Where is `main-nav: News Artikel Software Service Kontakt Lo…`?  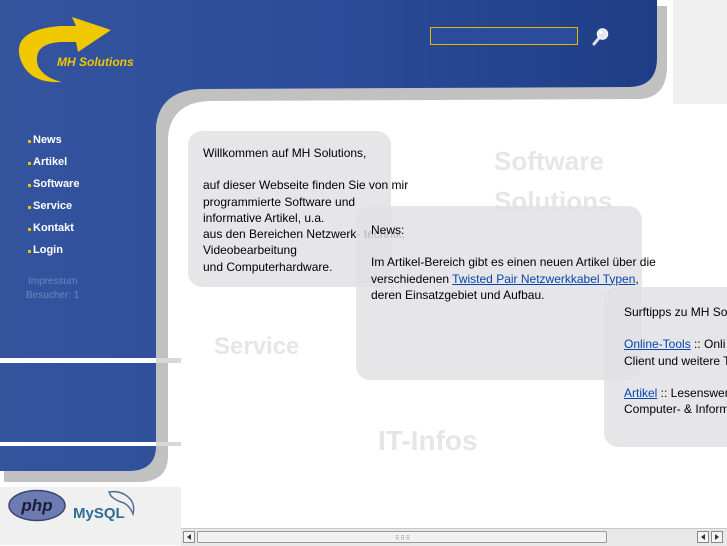 main-nav: News Artikel Software Service Kontakt Lo… is located at coordinates (53, 195).